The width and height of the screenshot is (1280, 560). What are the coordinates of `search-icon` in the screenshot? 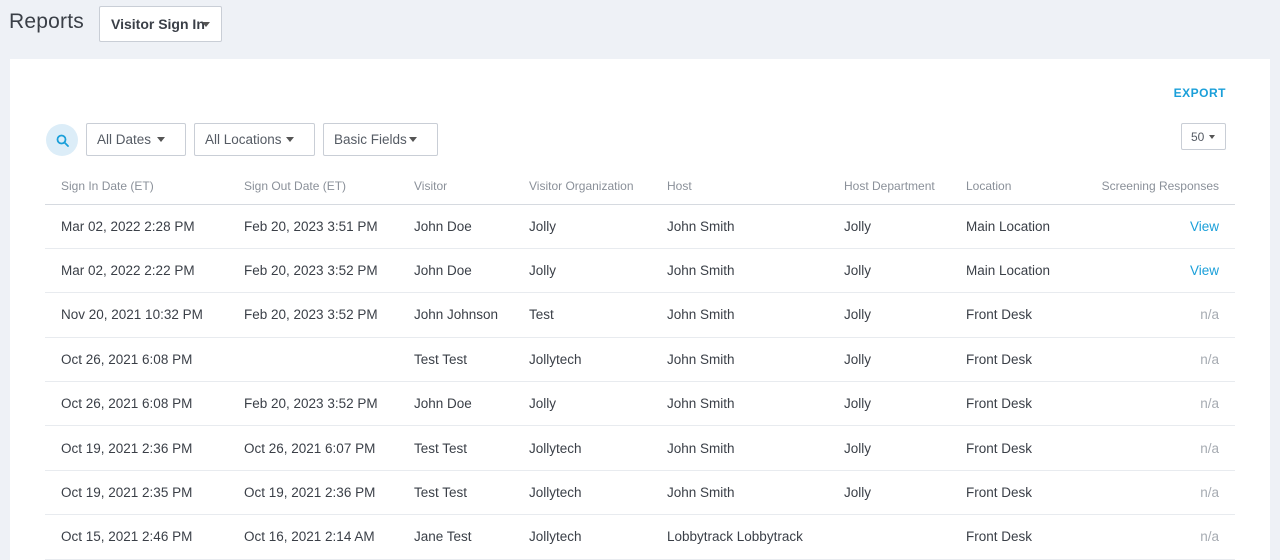 It's located at (62, 140).